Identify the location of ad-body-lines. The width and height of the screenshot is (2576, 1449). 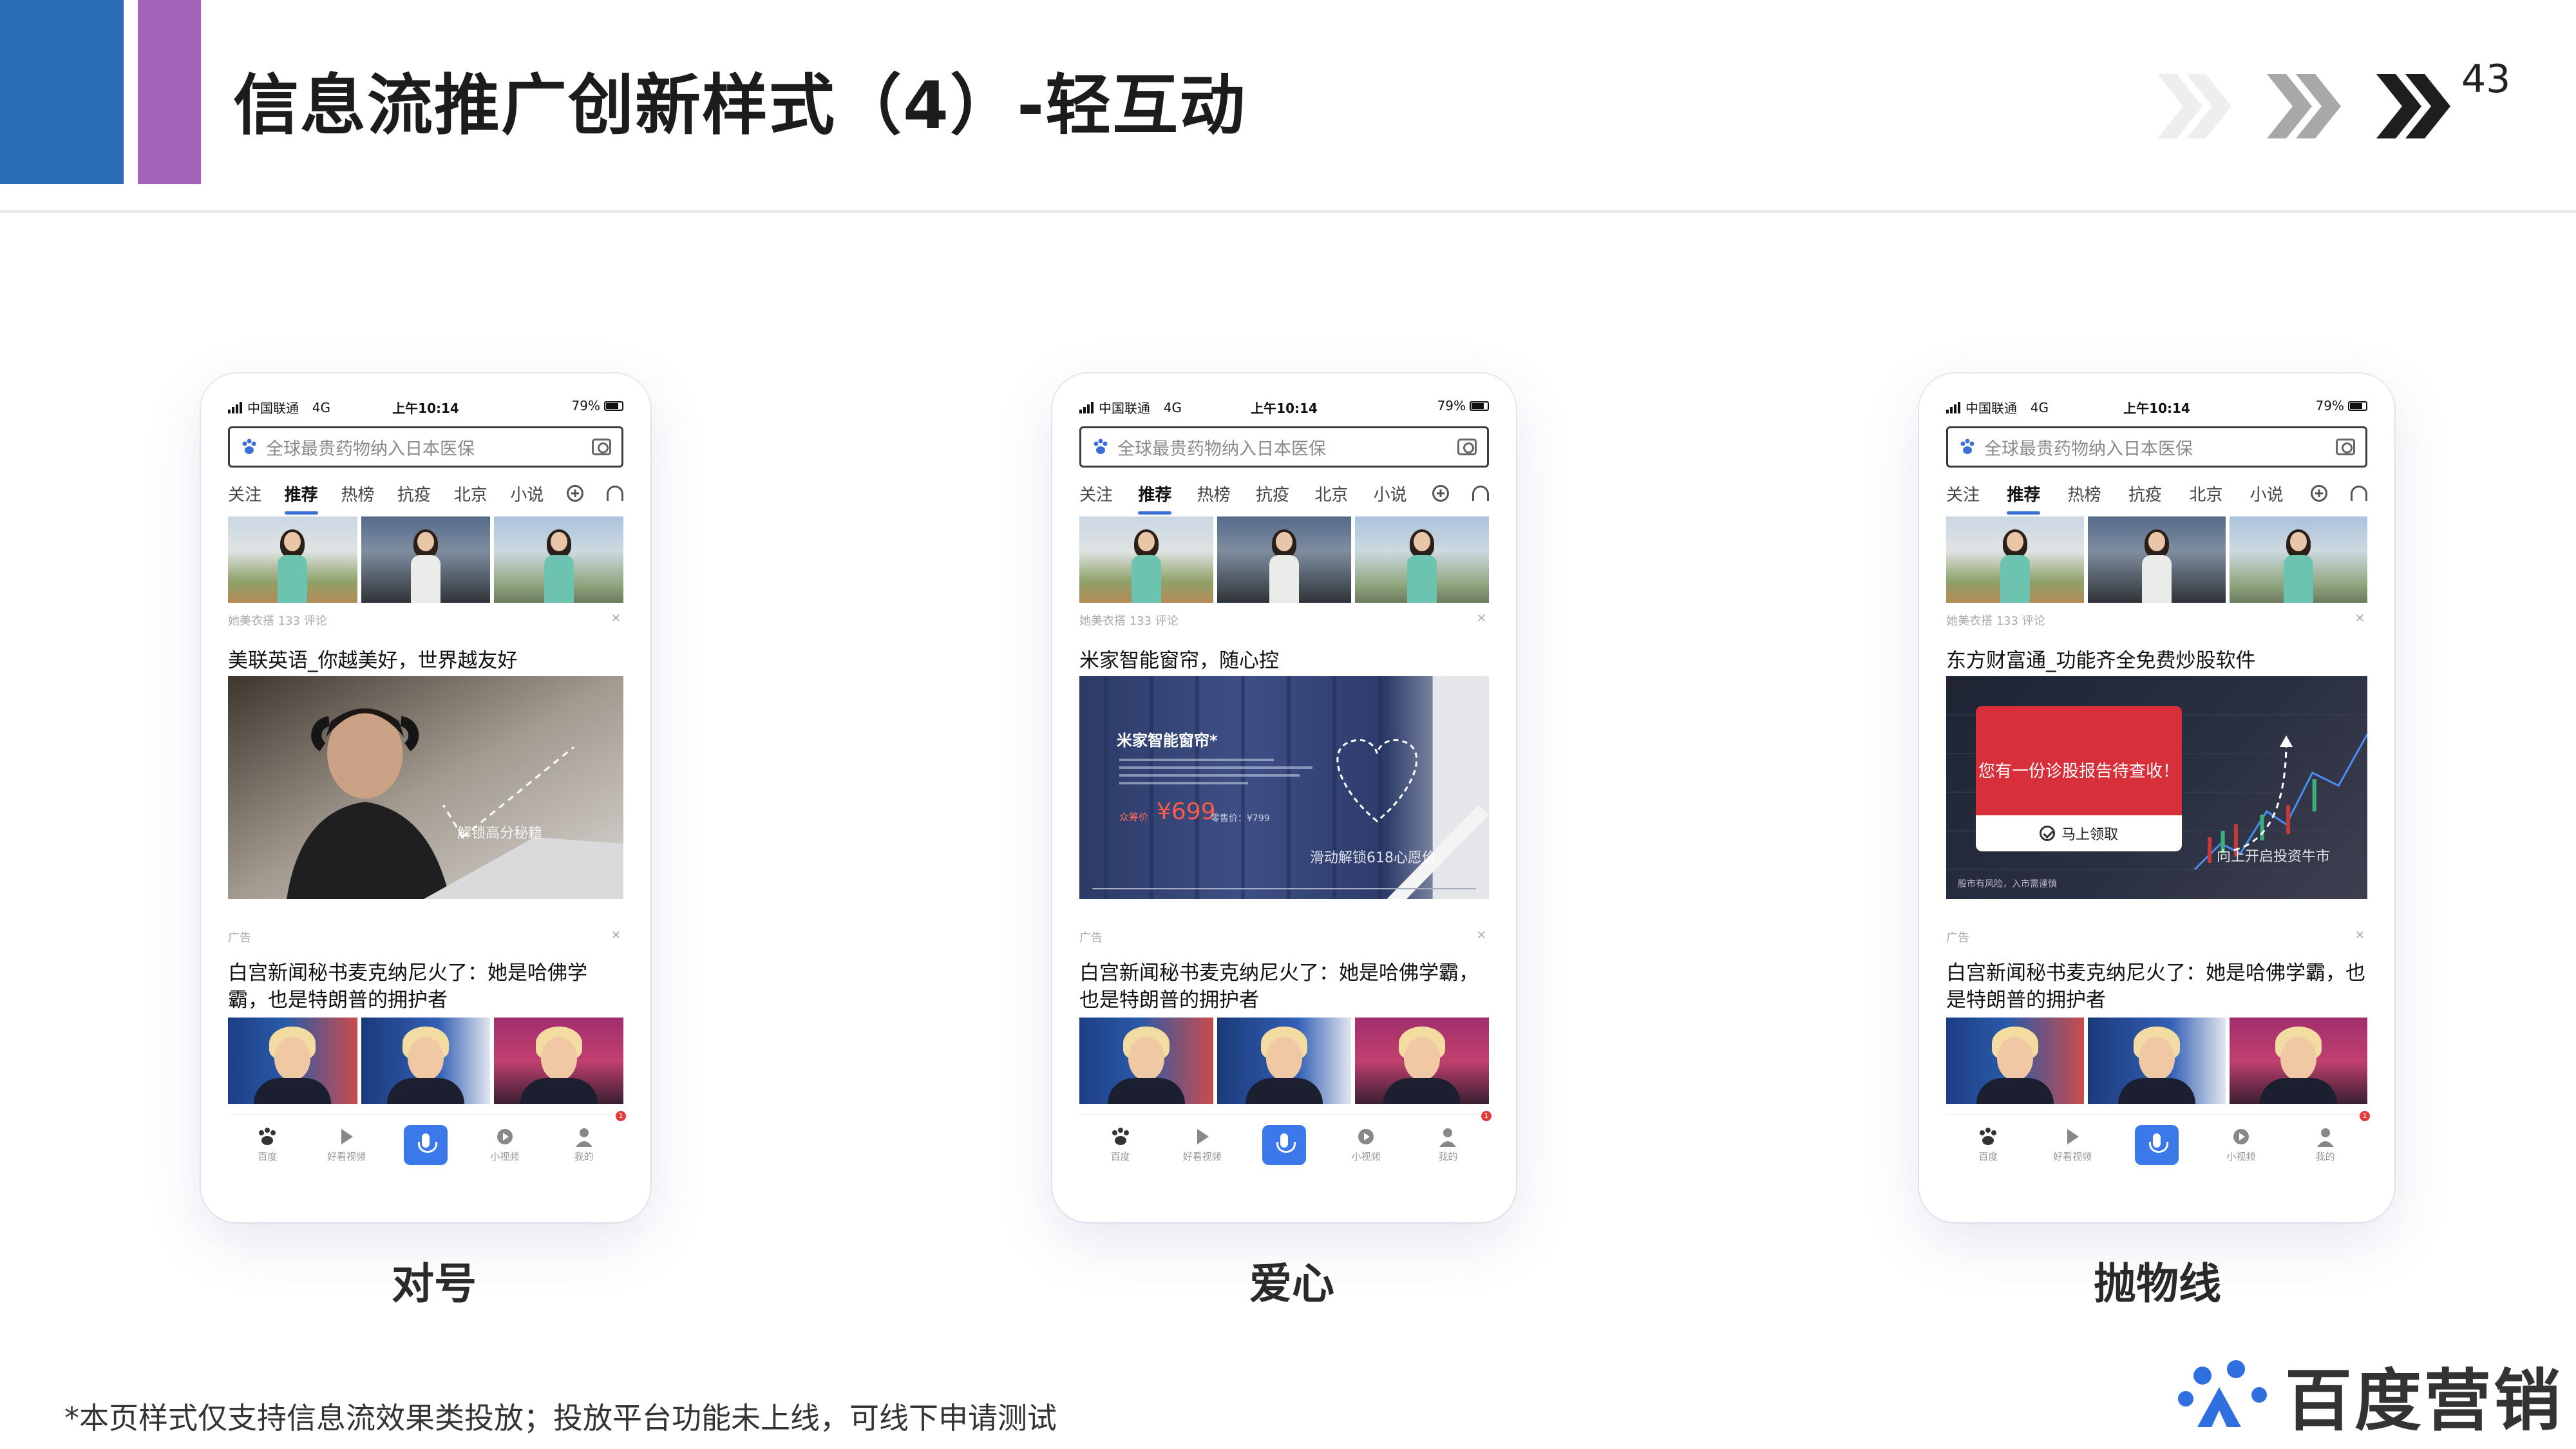
(1215, 773).